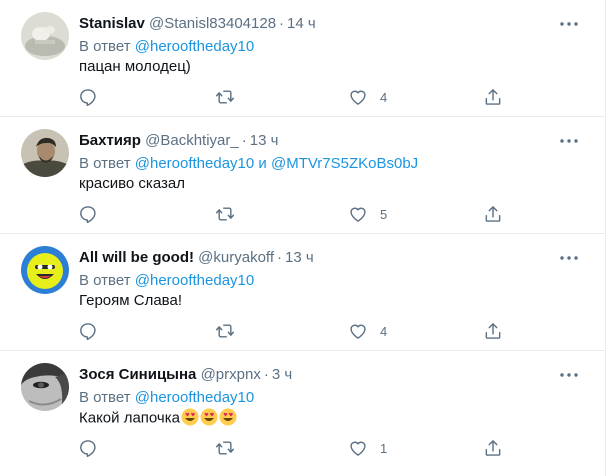 The width and height of the screenshot is (606, 476). Describe the element at coordinates (282, 374) in the screenshot. I see `timestamp: 3 ч` at that location.